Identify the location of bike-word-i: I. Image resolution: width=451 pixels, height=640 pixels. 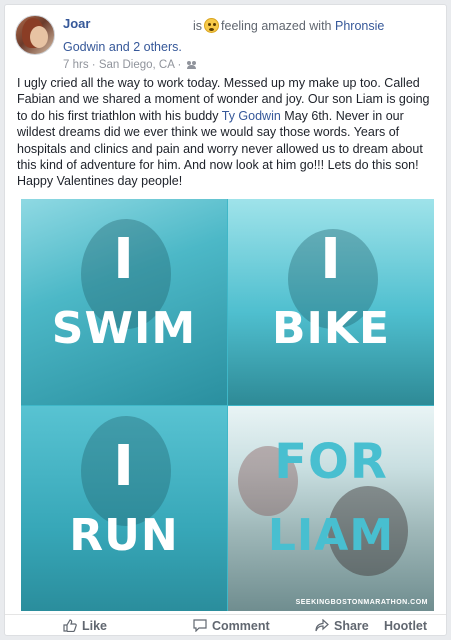
(331, 259).